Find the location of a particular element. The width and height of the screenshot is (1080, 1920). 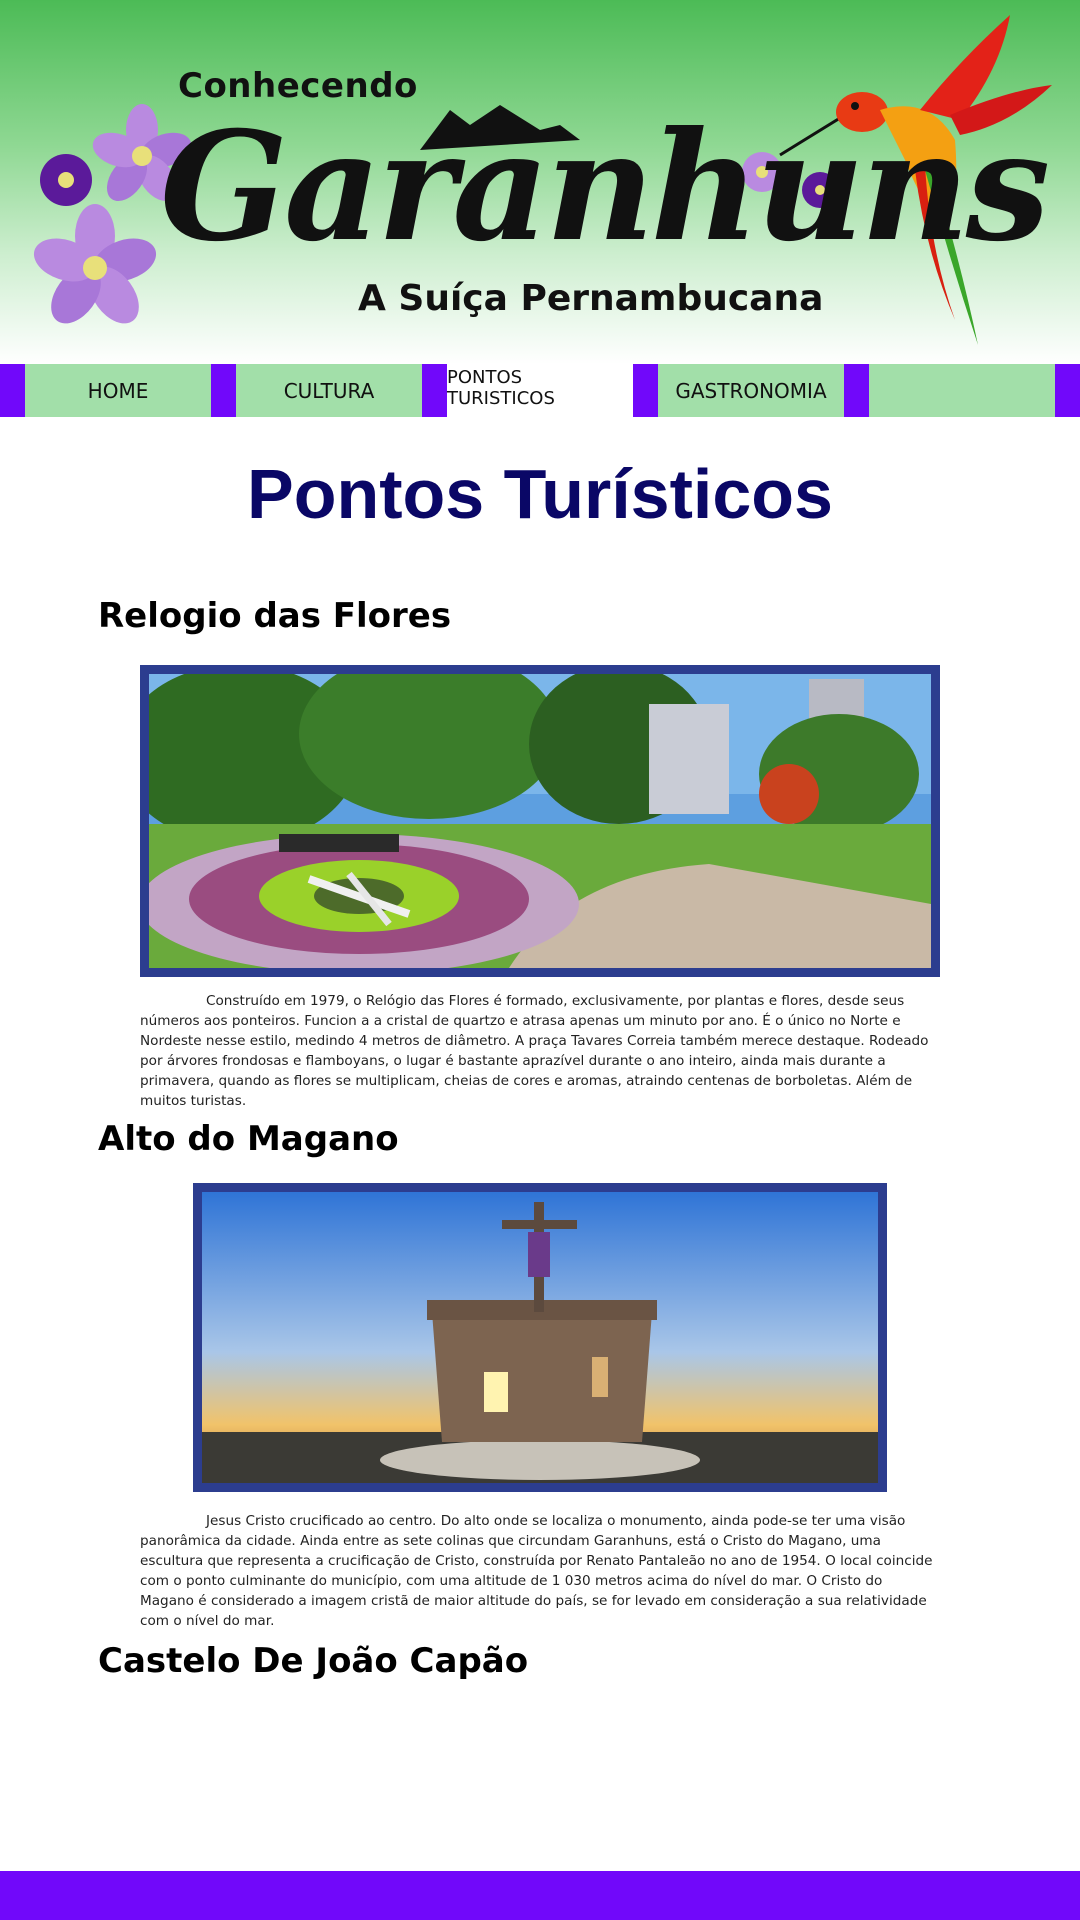

page-title: Pontos Turísticos is located at coordinates (540, 494).